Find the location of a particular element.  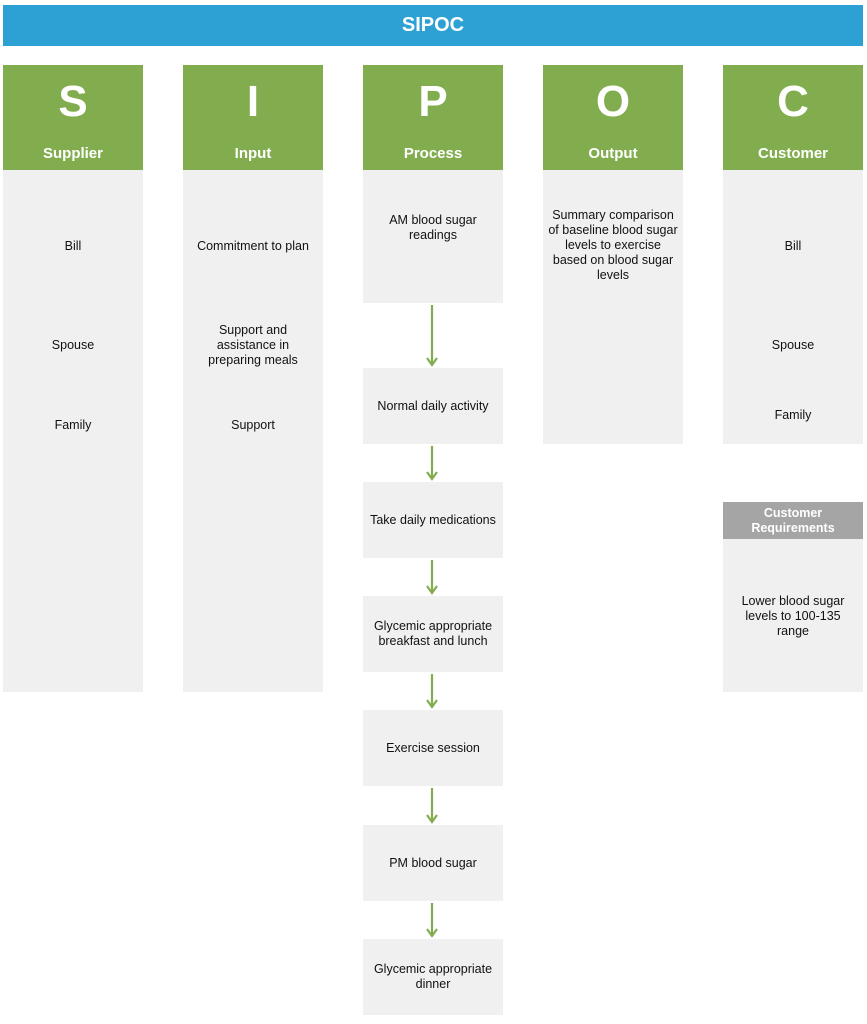

sipoc-title: SIPOC is located at coordinates (433, 25).